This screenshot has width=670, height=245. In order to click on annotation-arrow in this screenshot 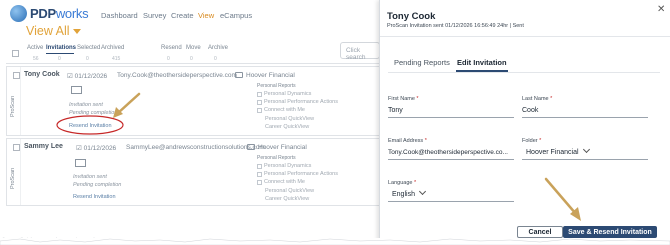, I will do `click(562, 199)`.